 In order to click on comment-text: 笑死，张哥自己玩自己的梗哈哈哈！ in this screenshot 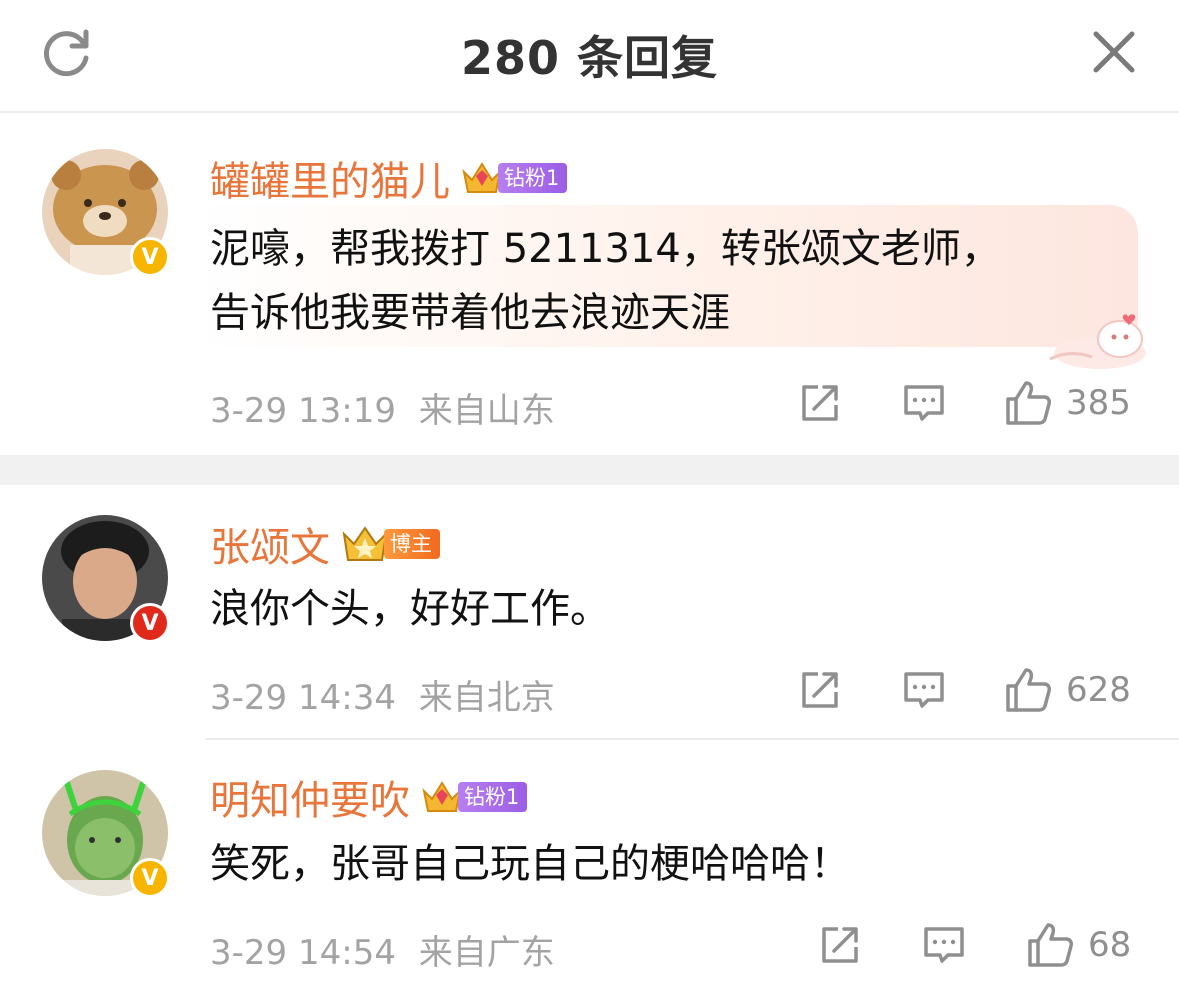, I will do `click(530, 864)`.